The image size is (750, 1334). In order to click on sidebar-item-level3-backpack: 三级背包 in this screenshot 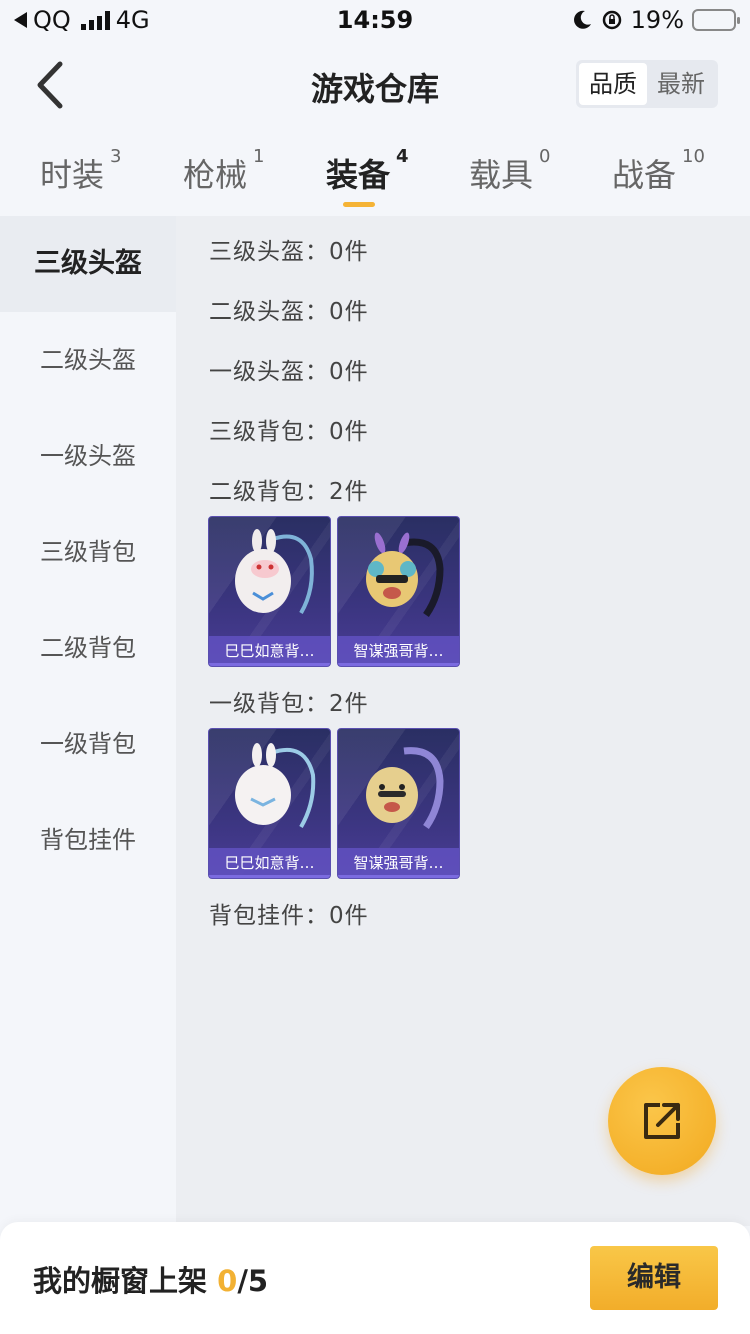, I will do `click(88, 552)`.